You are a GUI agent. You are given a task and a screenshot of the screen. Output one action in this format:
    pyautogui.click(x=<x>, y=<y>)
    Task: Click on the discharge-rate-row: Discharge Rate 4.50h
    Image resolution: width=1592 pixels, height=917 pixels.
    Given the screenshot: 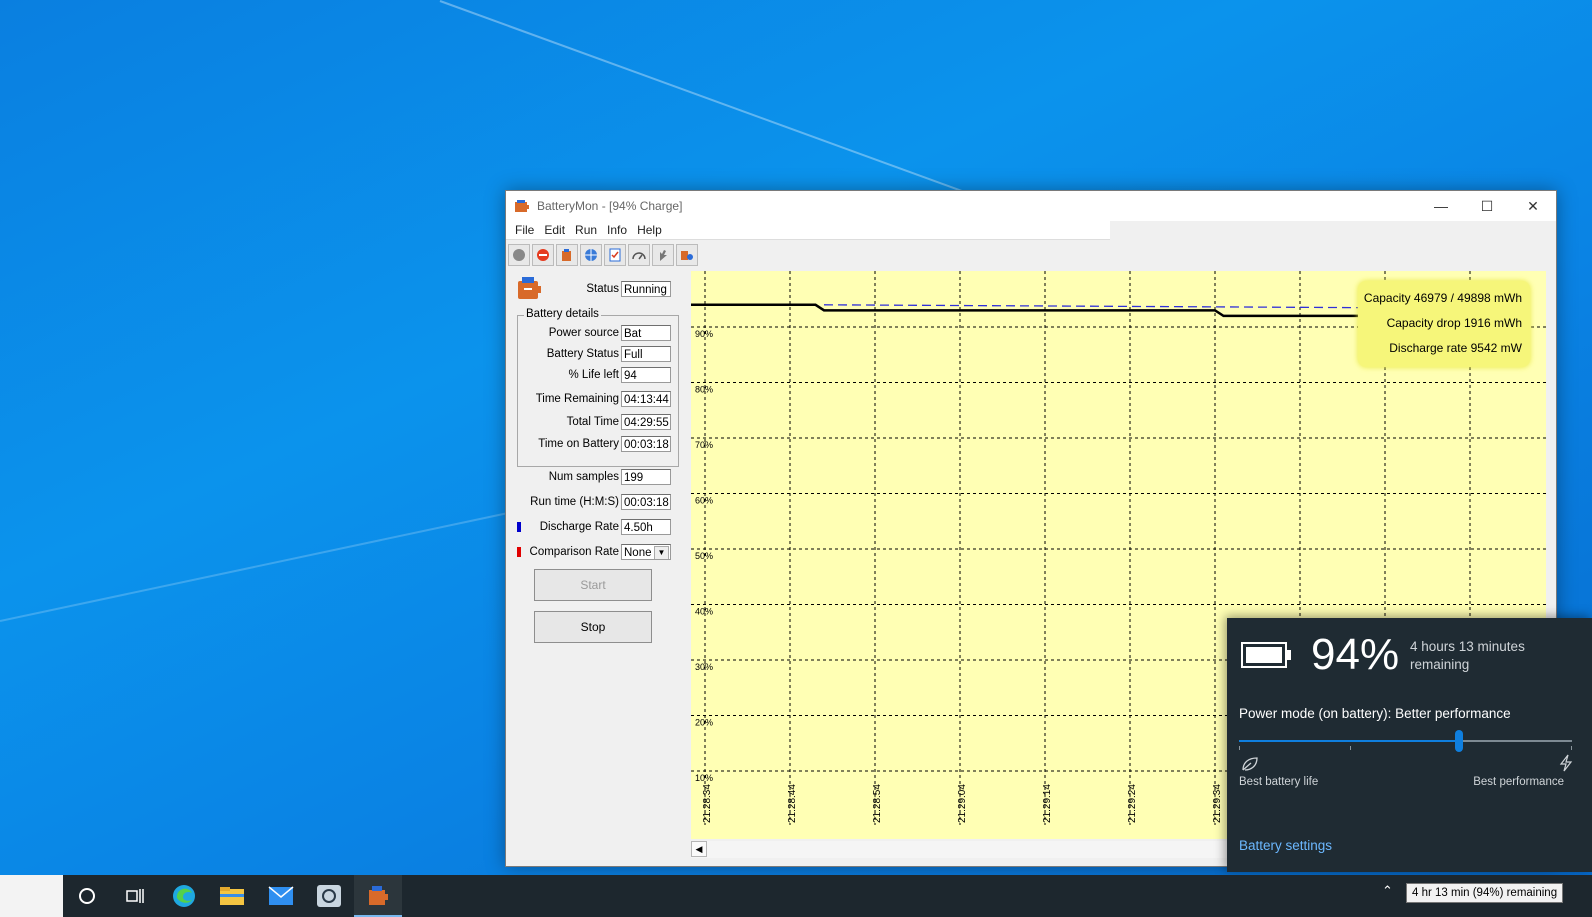 What is the action you would take?
    pyautogui.click(x=596, y=528)
    